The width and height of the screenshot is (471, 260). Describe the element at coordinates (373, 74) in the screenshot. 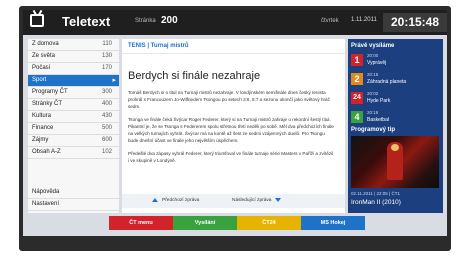

I see `channel-time: 20:15` at that location.